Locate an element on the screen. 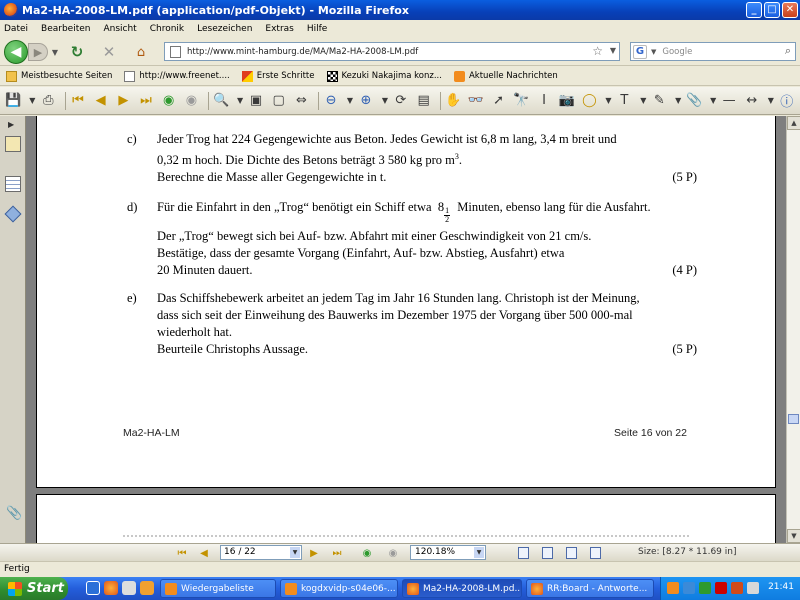 The width and height of the screenshot is (800, 600). snapshot-icon: 📷 is located at coordinates (566, 101).